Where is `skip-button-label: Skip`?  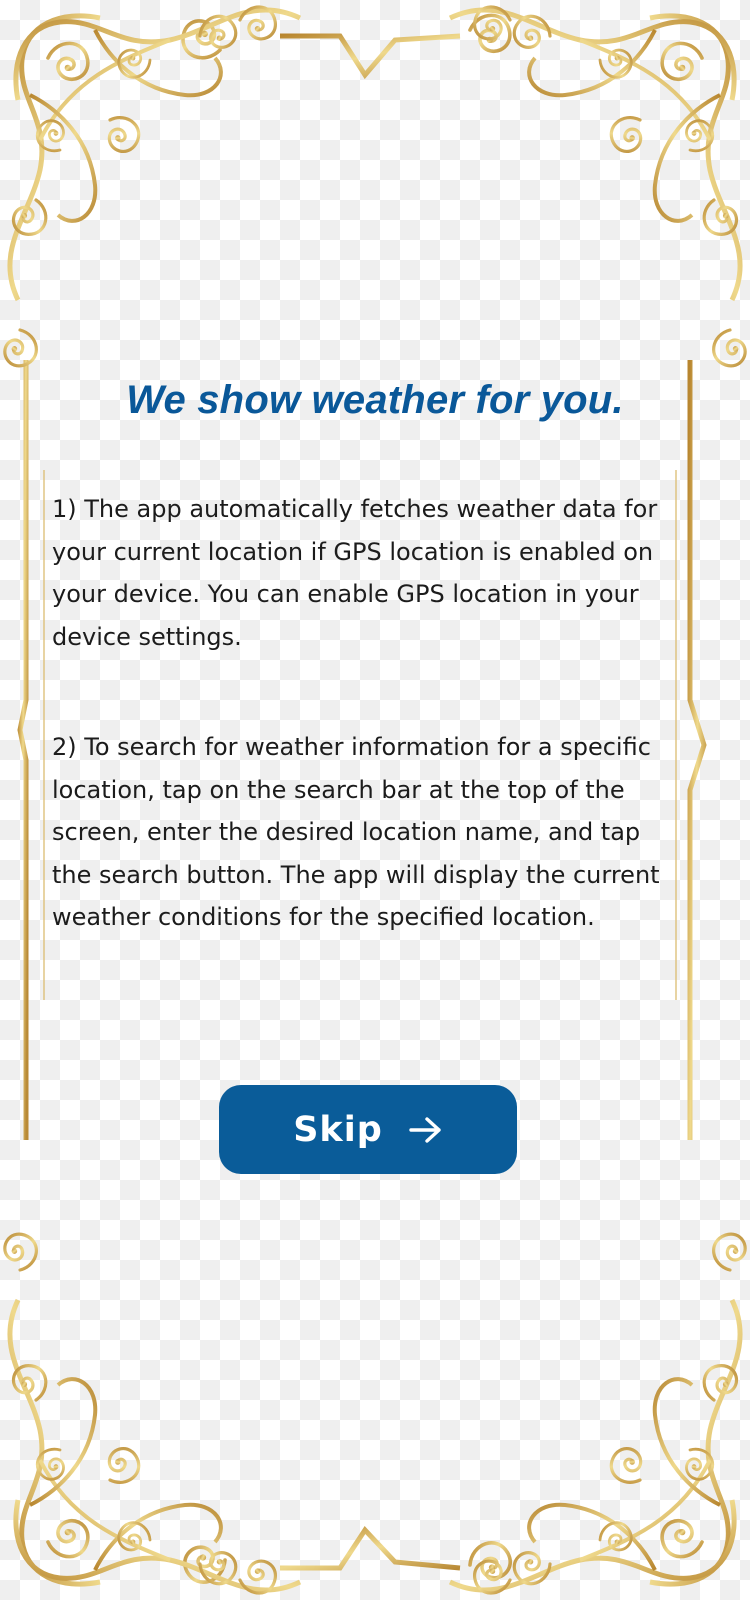
skip-button-label: Skip is located at coordinates (338, 1129).